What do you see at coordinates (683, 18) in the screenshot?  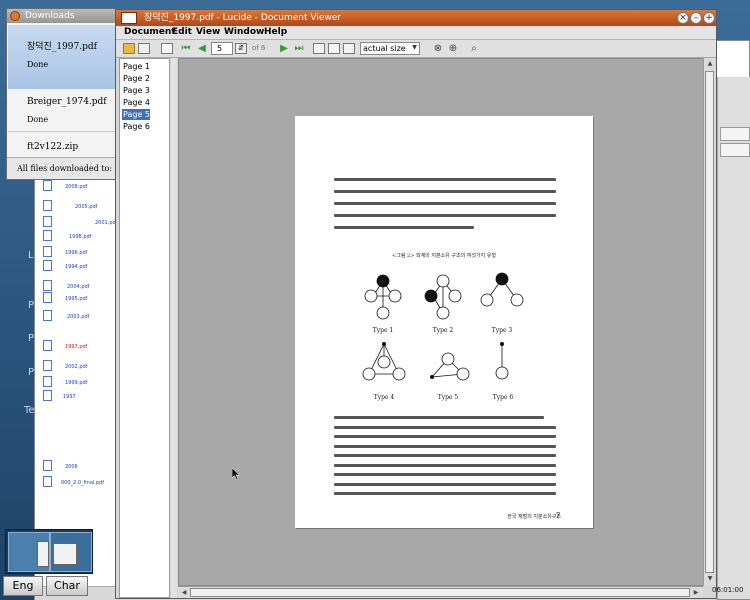 I see `close-icon: ×` at bounding box center [683, 18].